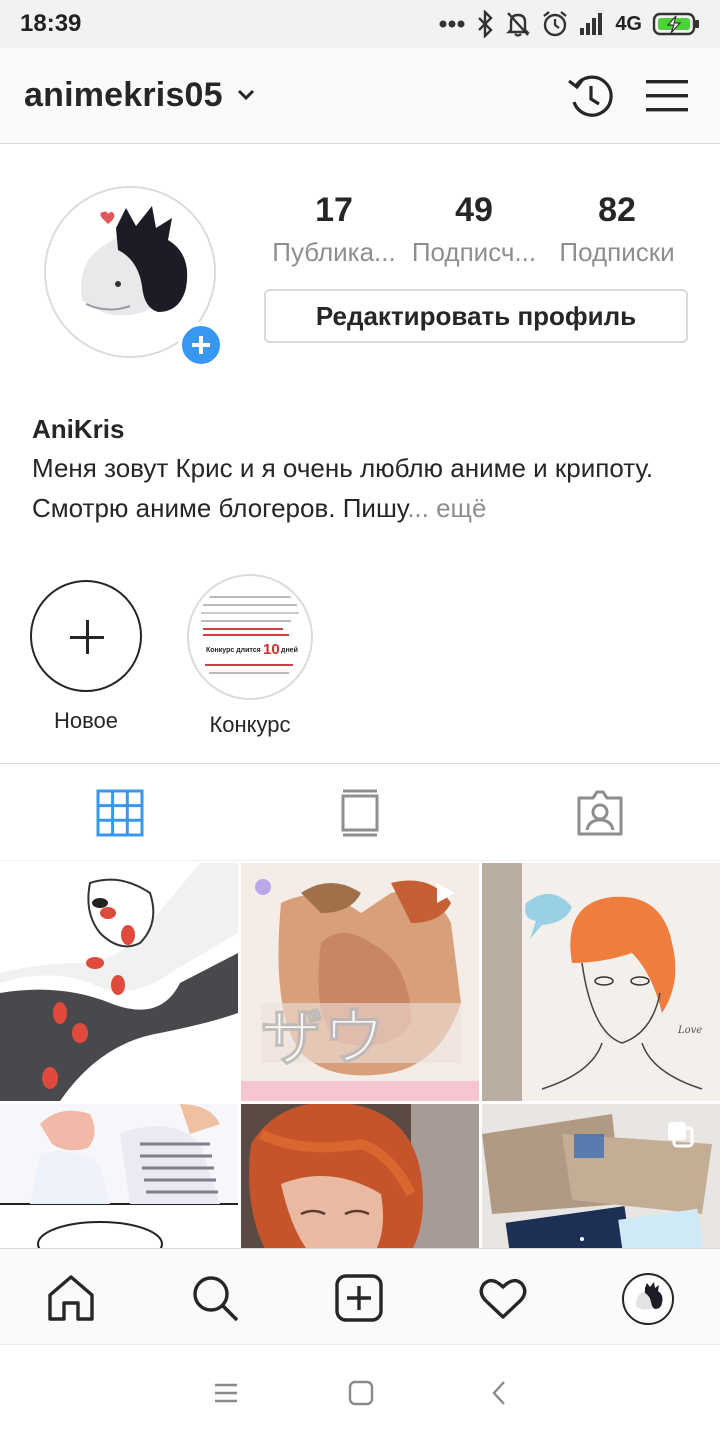  What do you see at coordinates (452, 24) in the screenshot?
I see `more-dots-icon` at bounding box center [452, 24].